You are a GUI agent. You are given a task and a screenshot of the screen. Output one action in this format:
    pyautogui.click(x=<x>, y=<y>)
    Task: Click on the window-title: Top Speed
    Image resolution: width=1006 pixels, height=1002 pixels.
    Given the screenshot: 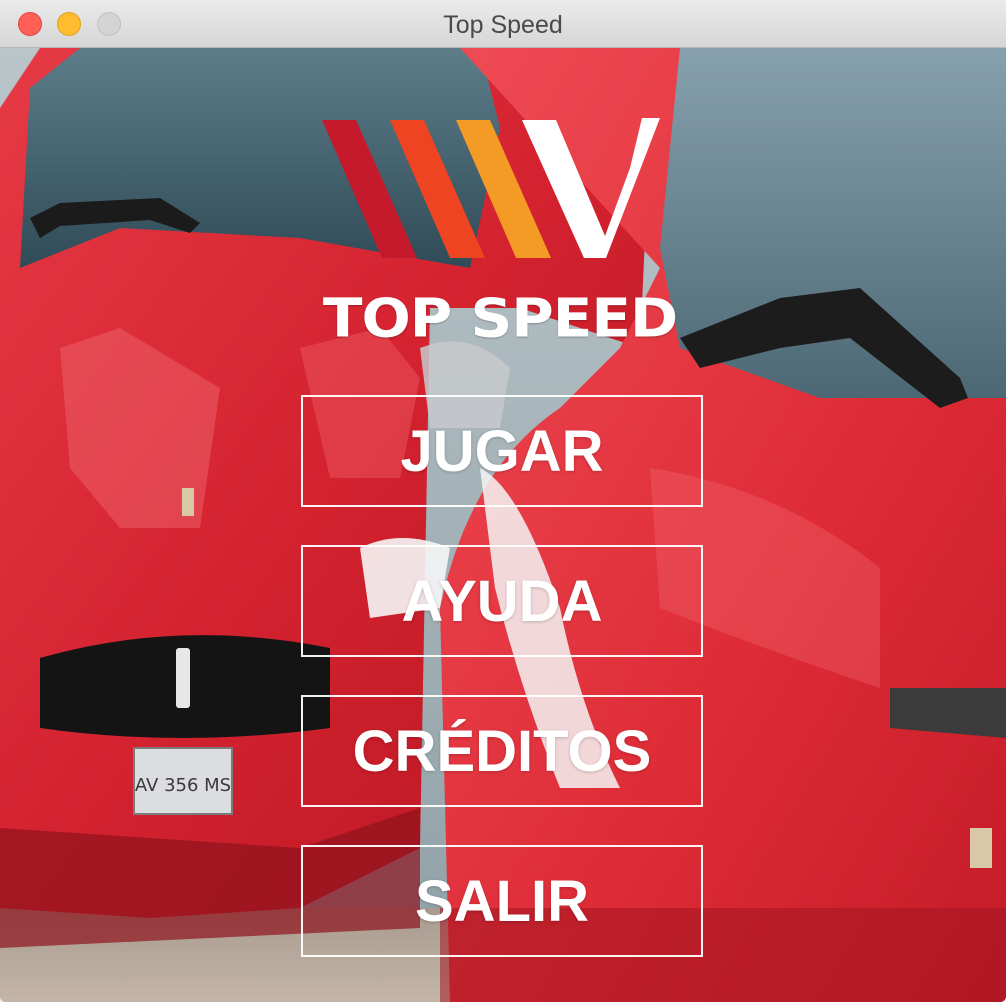 What is the action you would take?
    pyautogui.click(x=503, y=25)
    